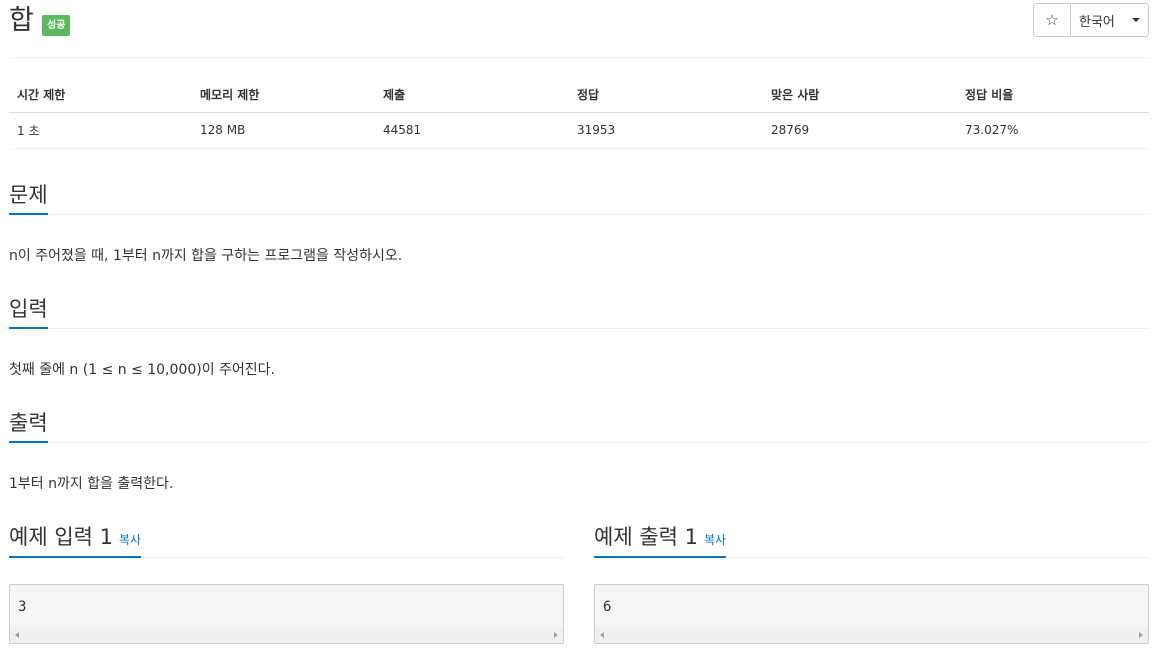 This screenshot has width=1157, height=651. Describe the element at coordinates (283, 130) in the screenshot. I see `cell-memory-limit: 128 MB` at that location.